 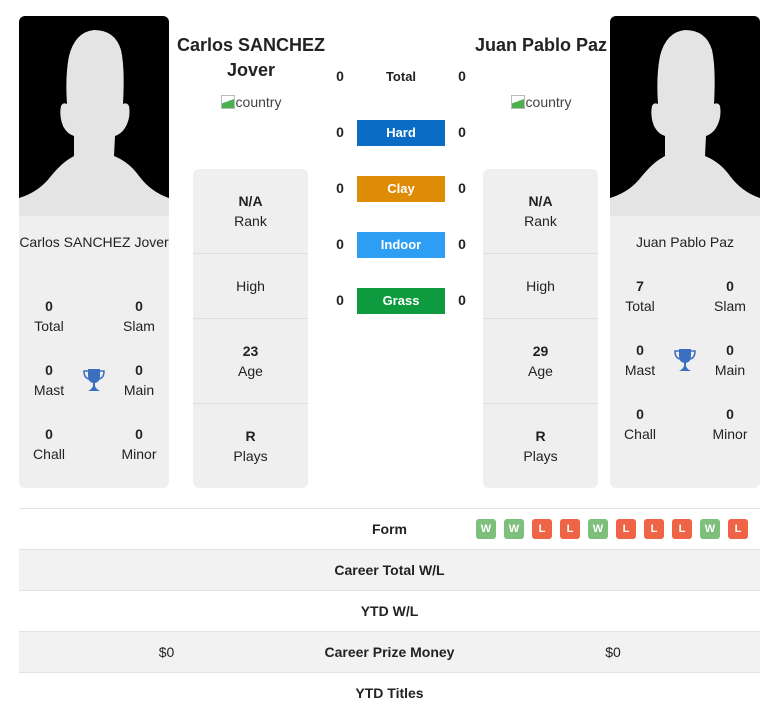 I want to click on p1-clay-count: 0, so click(x=340, y=188).